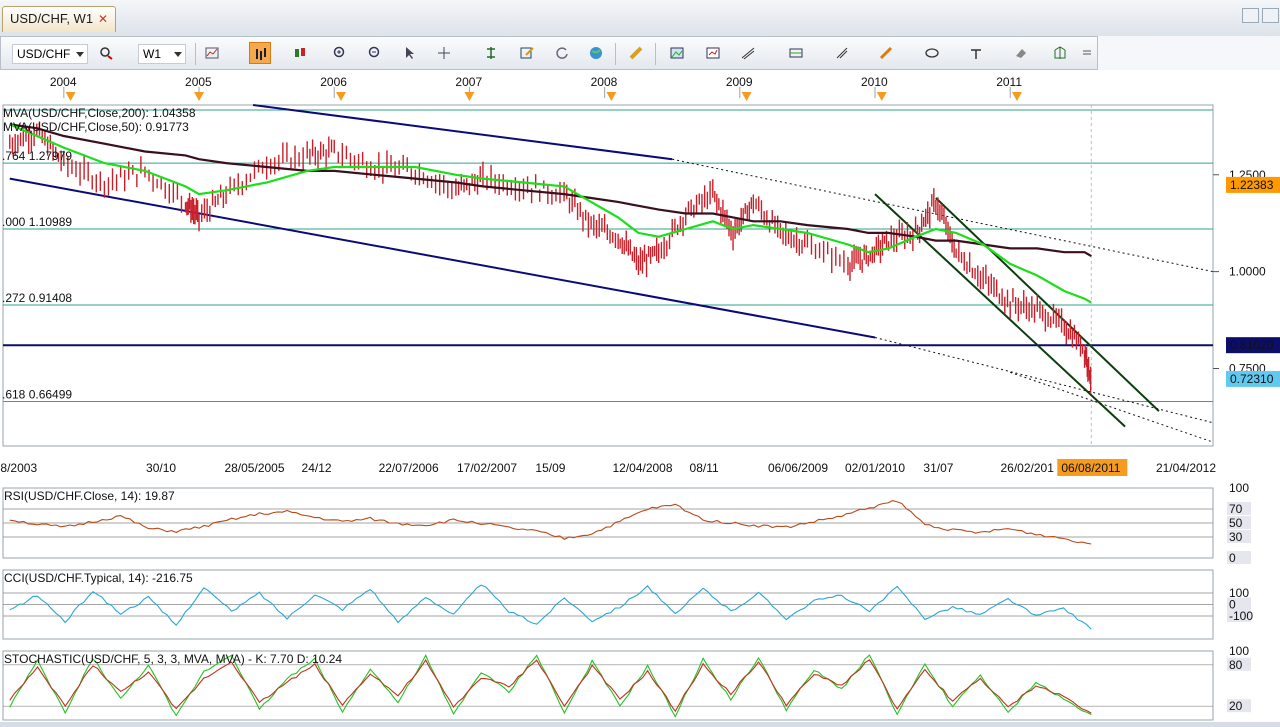 The height and width of the screenshot is (727, 1280). Describe the element at coordinates (604, 82) in the screenshot. I see `year-label: 2008` at that location.